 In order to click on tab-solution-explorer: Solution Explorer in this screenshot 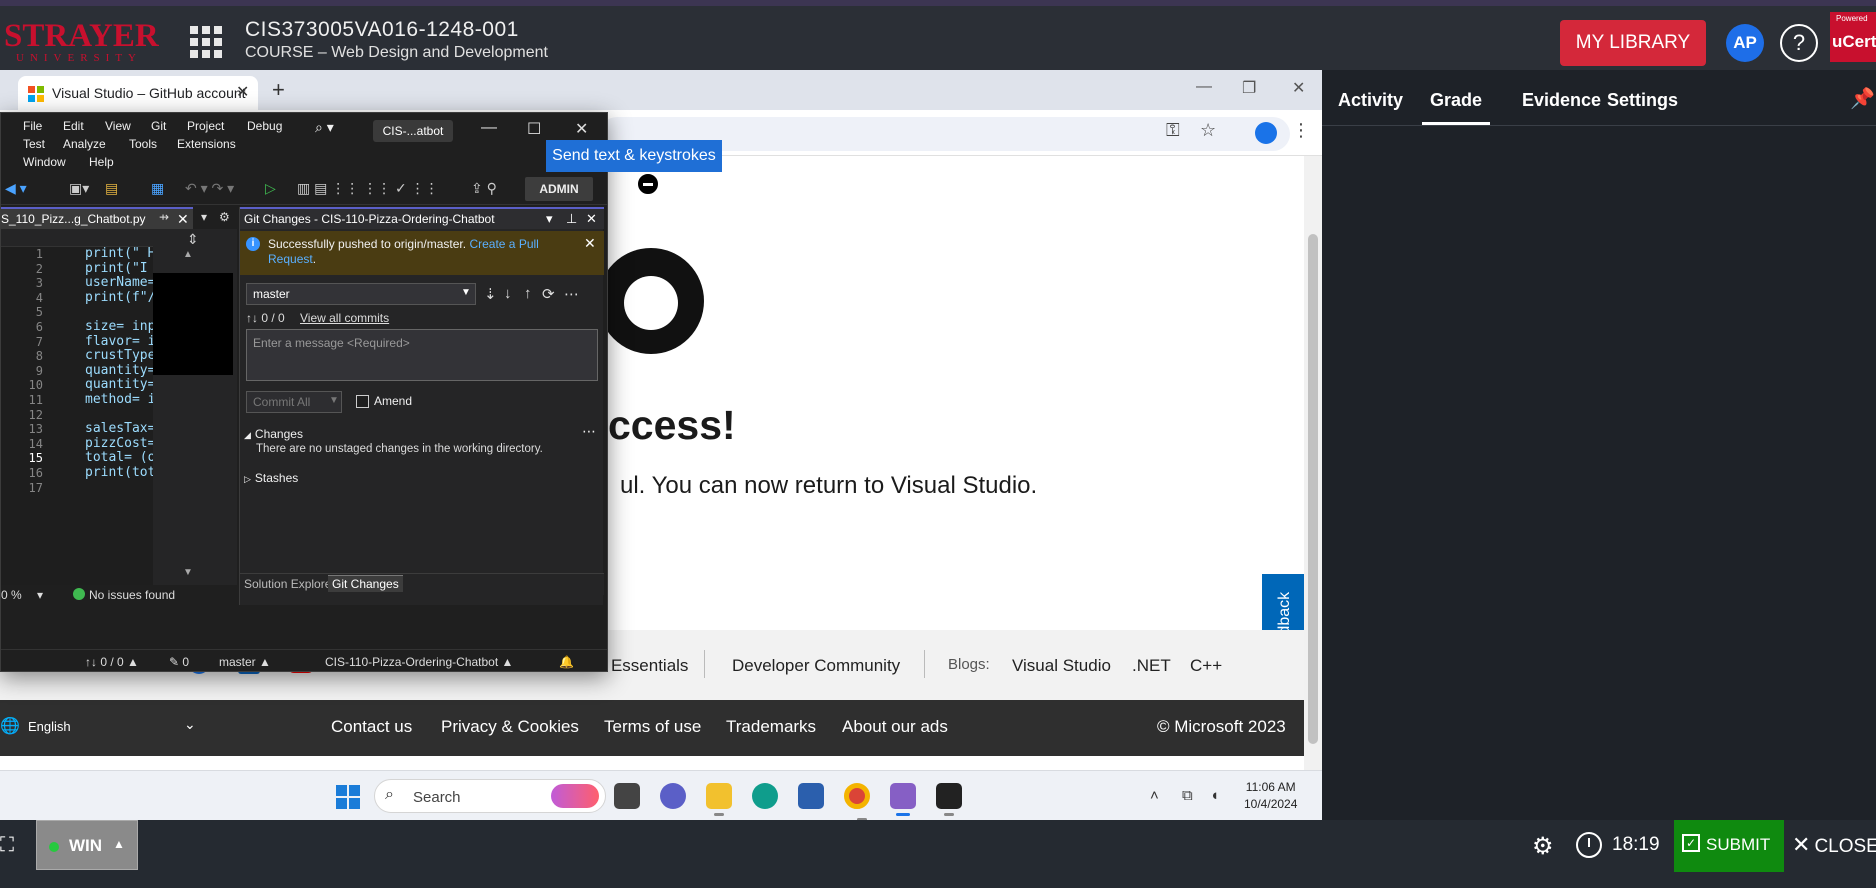, I will do `click(289, 584)`.